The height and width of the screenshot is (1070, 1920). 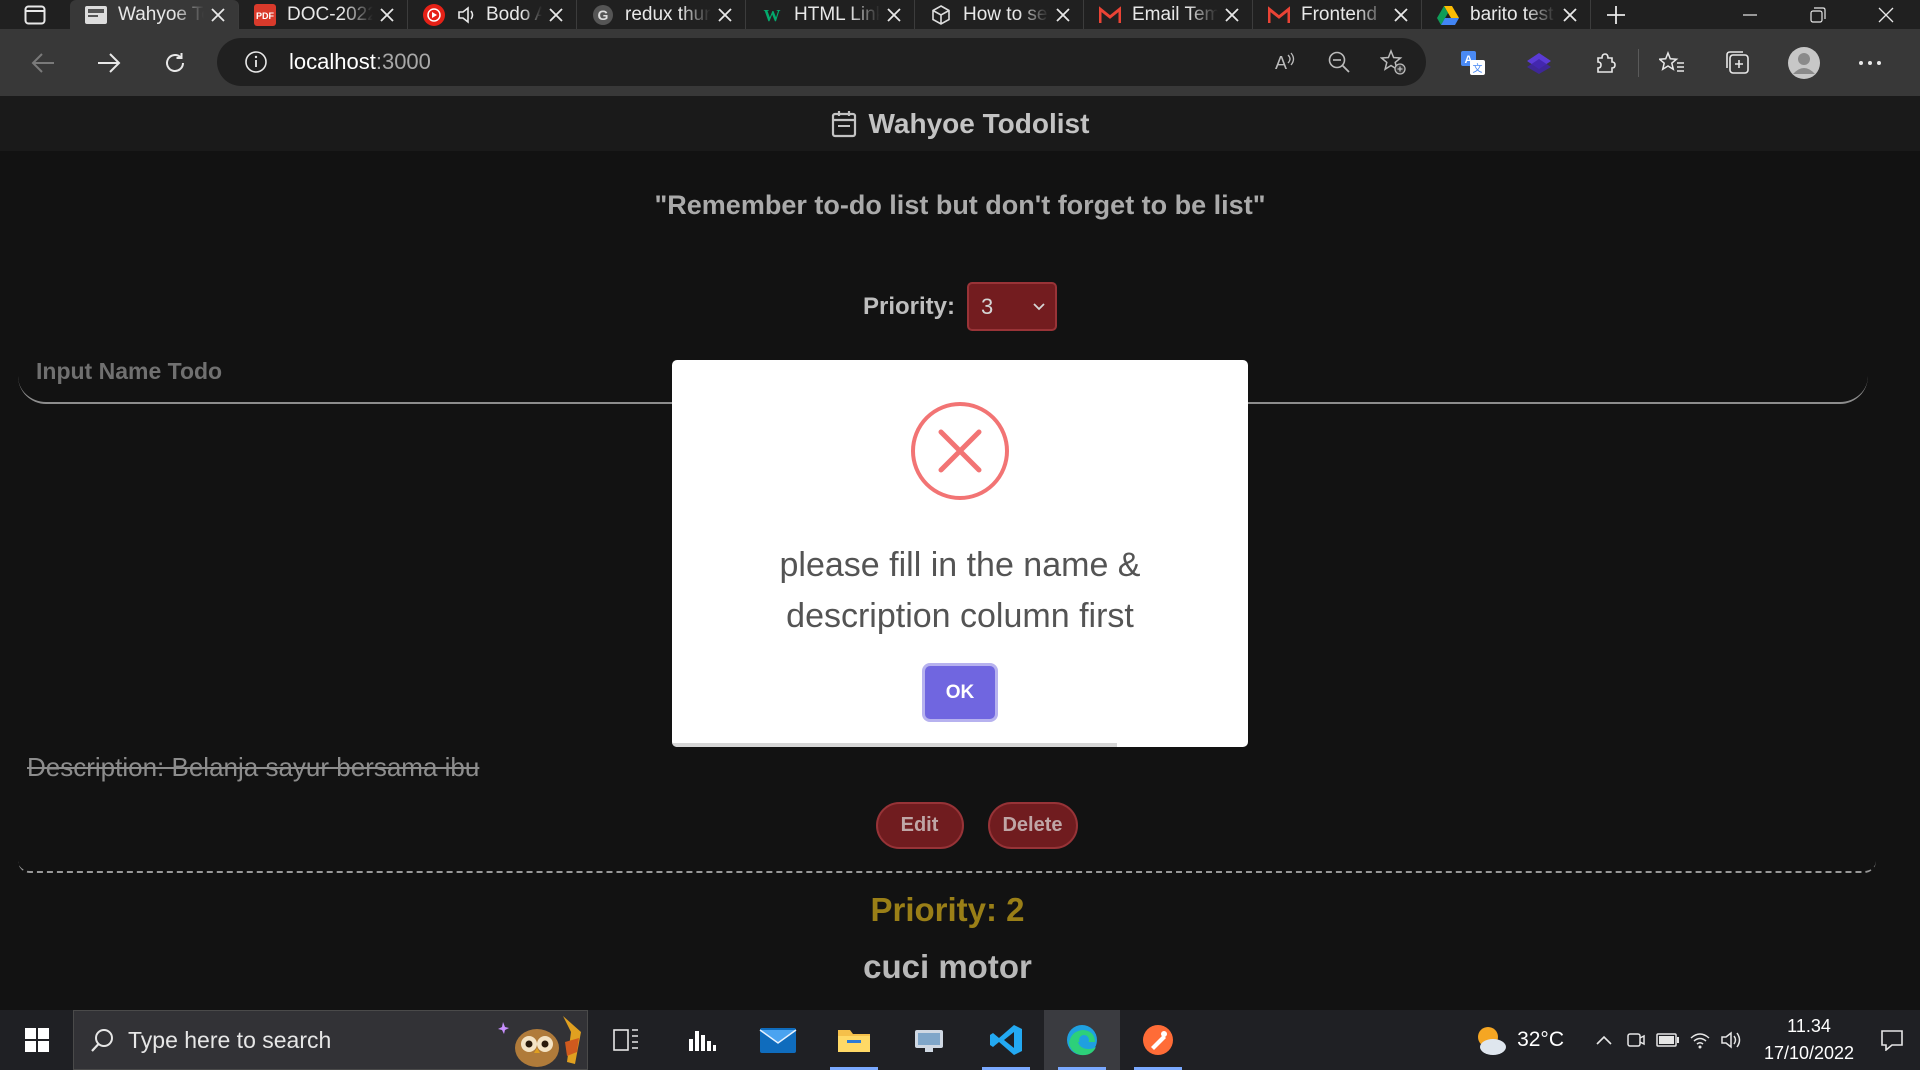 I want to click on tab-frontend: Frontend, so click(x=1337, y=14).